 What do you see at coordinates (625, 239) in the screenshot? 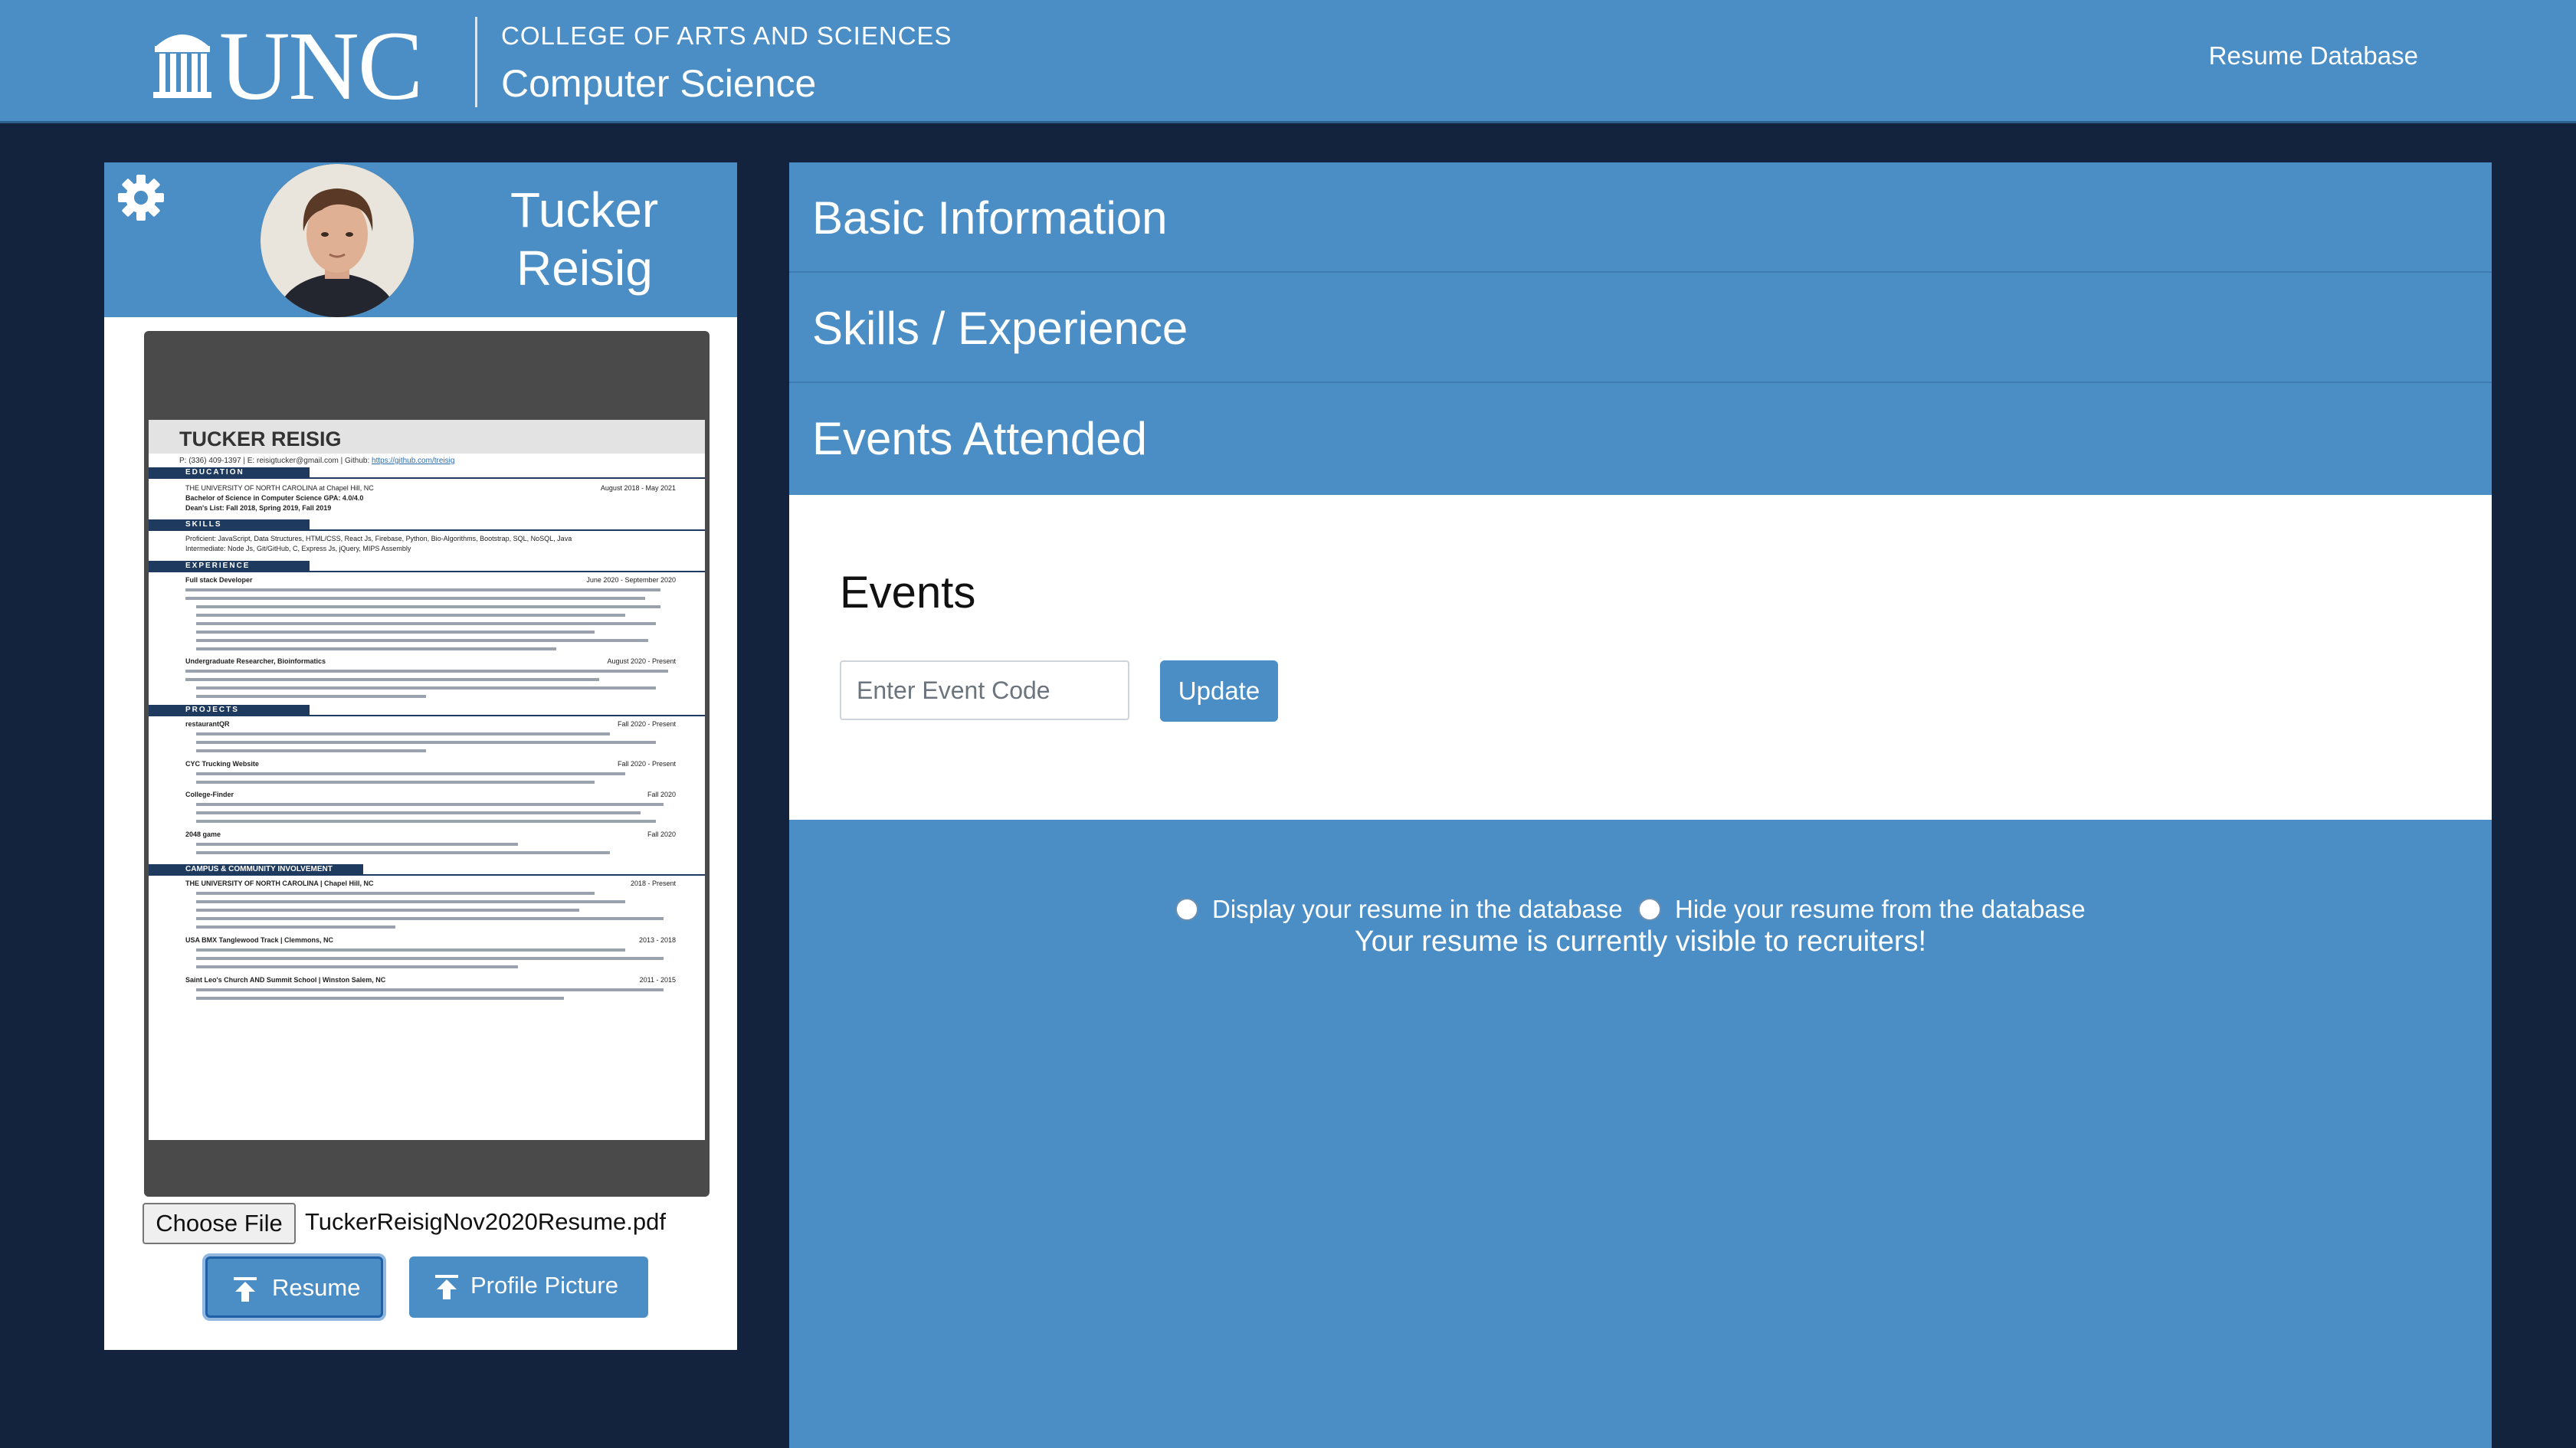
I see `profile-name: Tucker Reisig` at bounding box center [625, 239].